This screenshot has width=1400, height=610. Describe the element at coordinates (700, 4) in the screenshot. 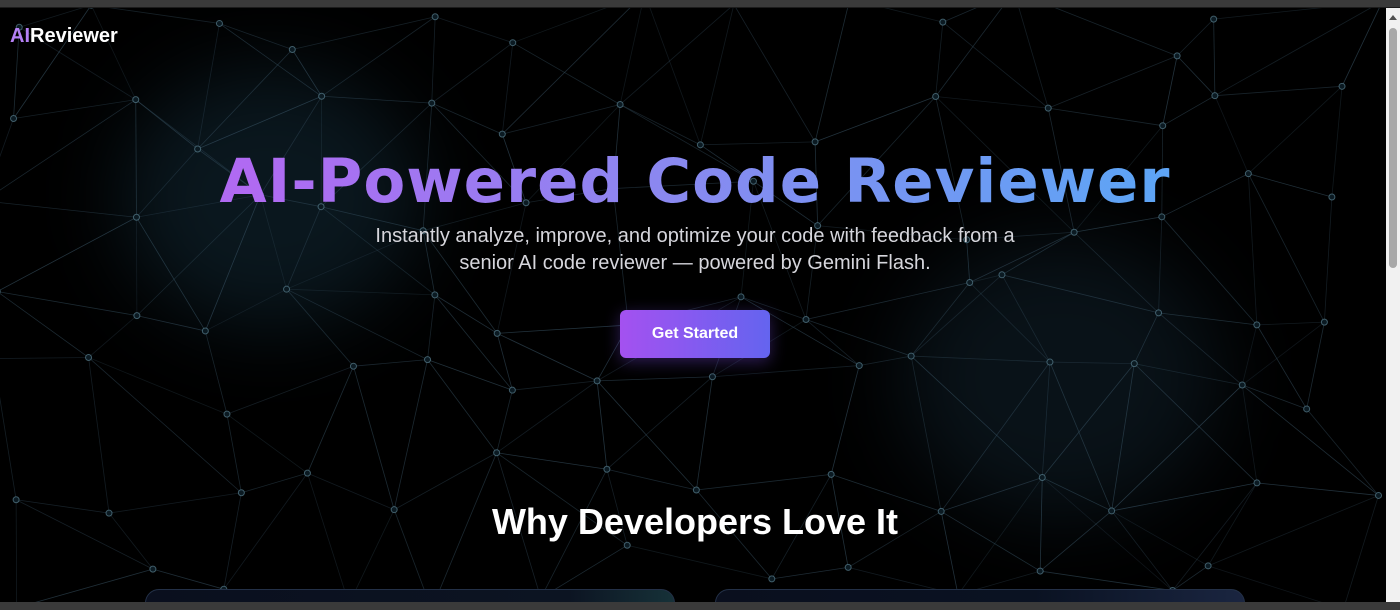

I see `browser-top-bar` at that location.